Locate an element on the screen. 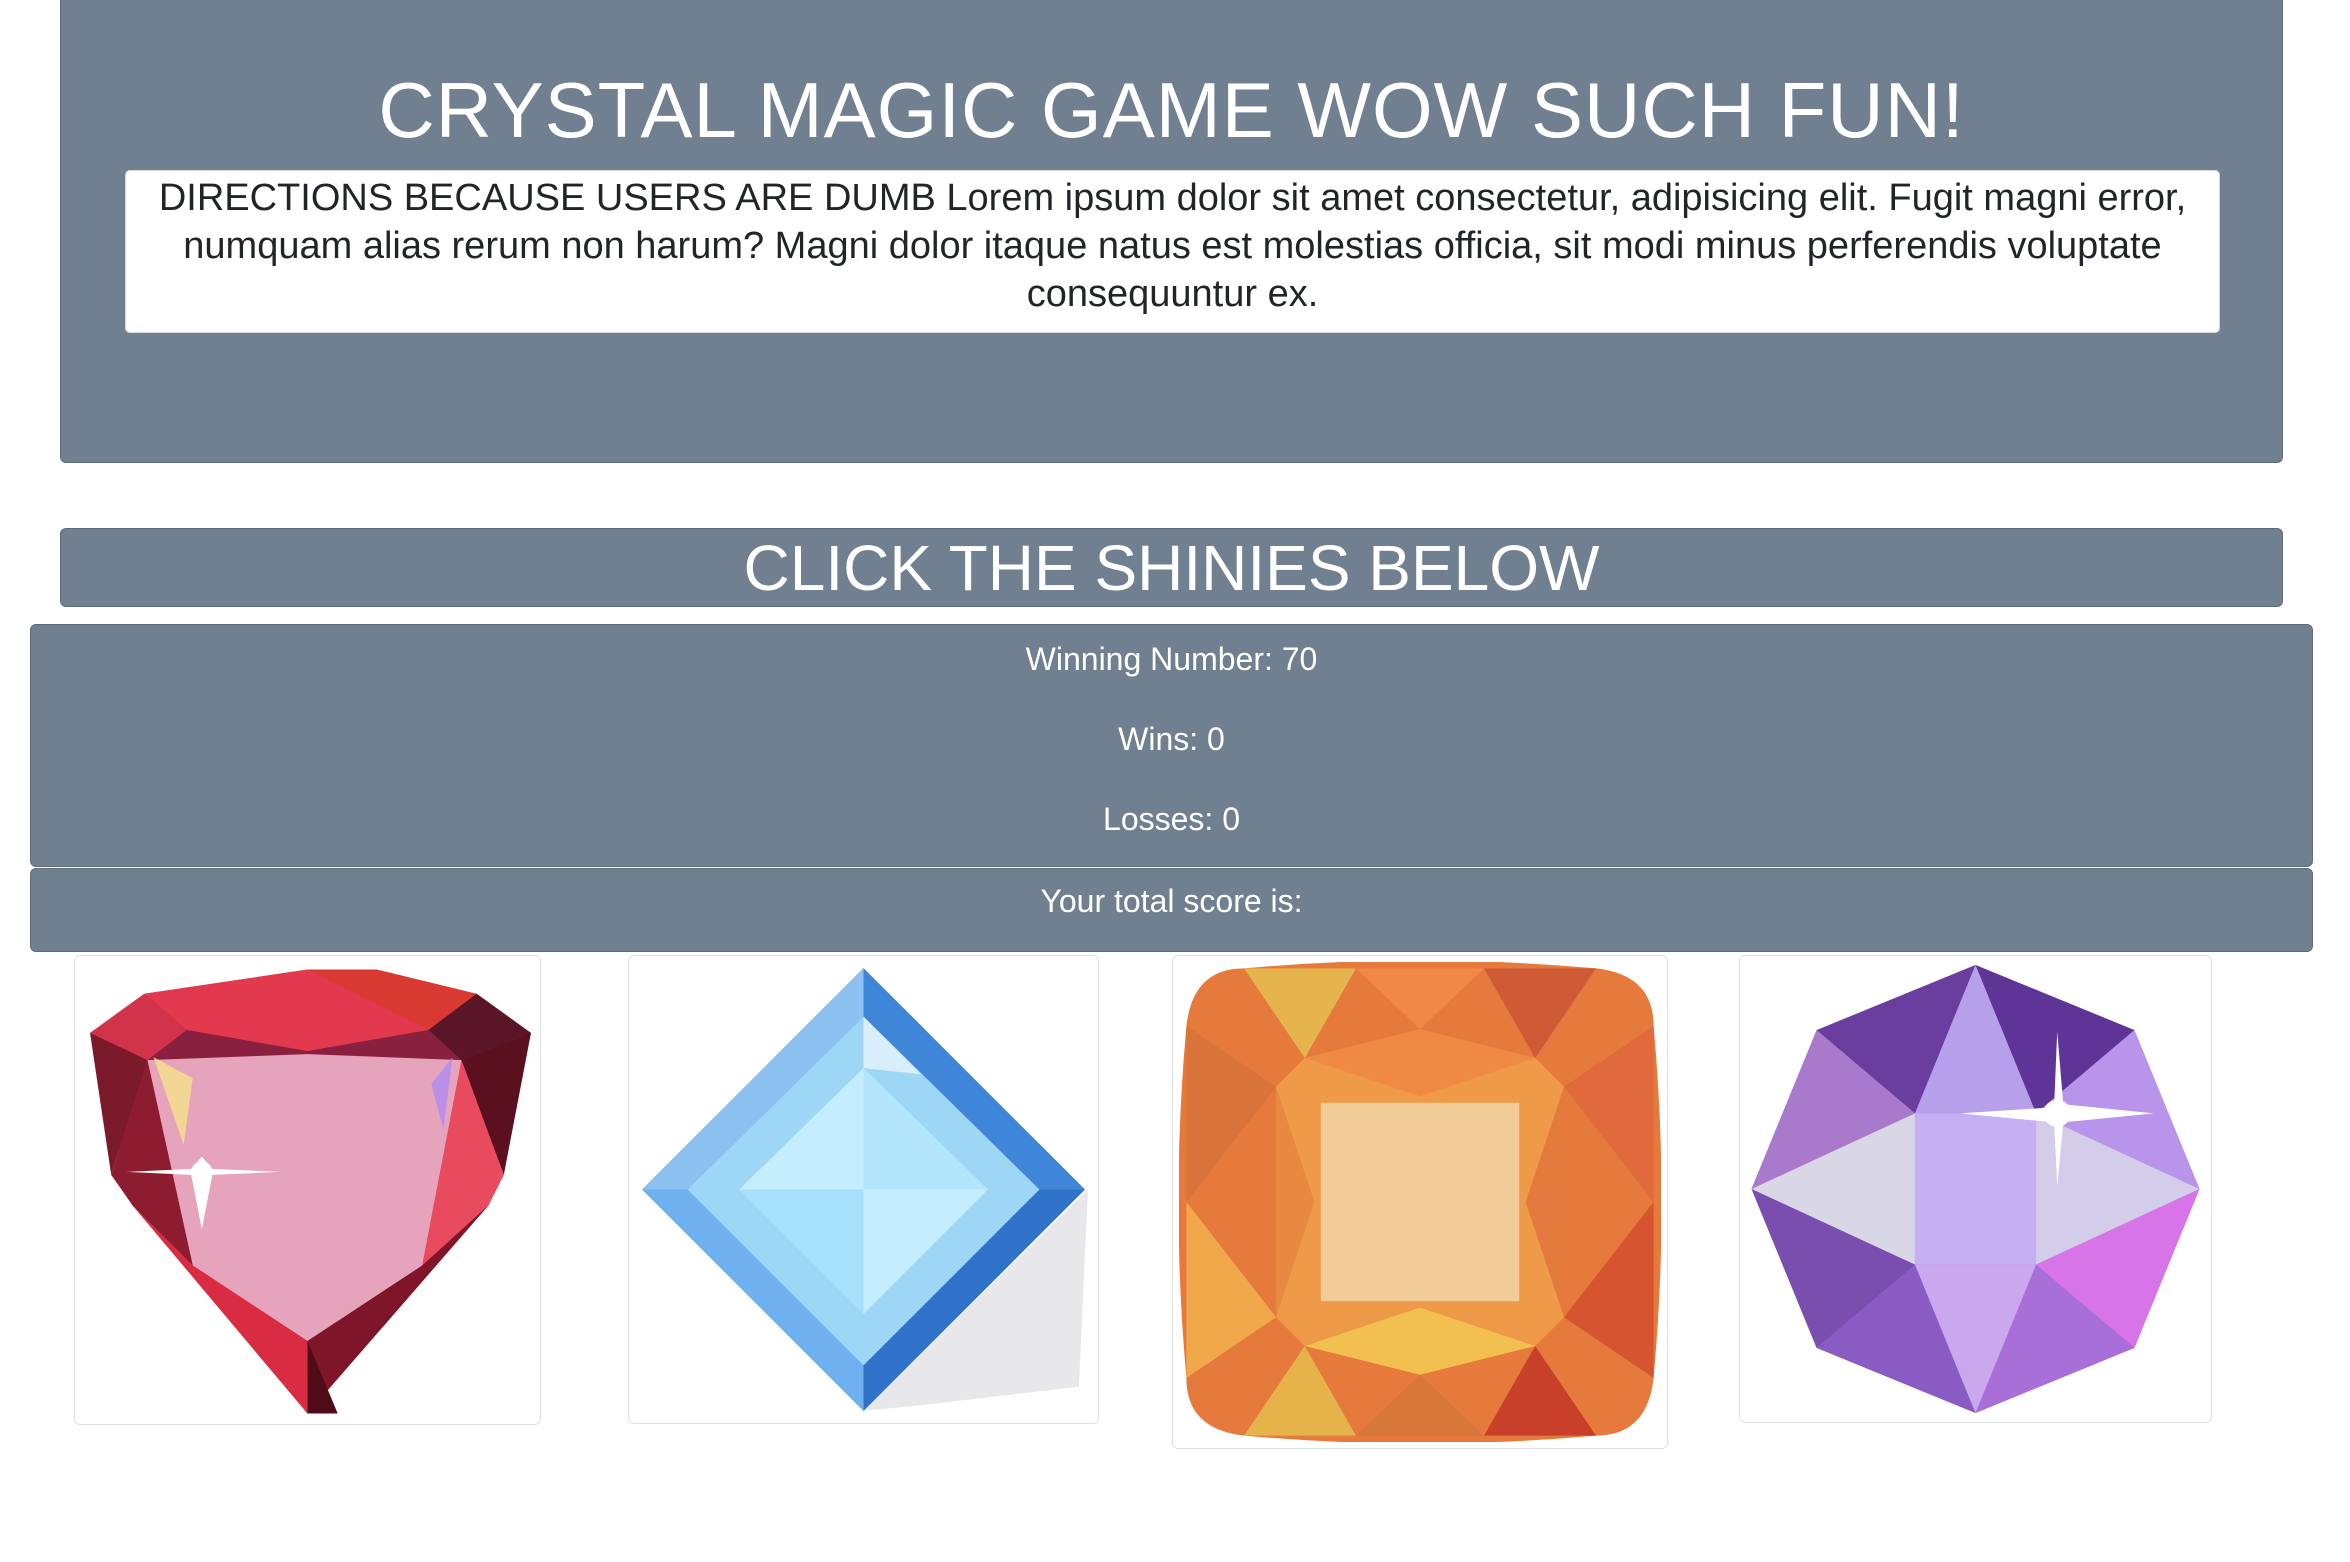 The image size is (2350, 1562). orange-crystal-button is located at coordinates (1420, 1202).